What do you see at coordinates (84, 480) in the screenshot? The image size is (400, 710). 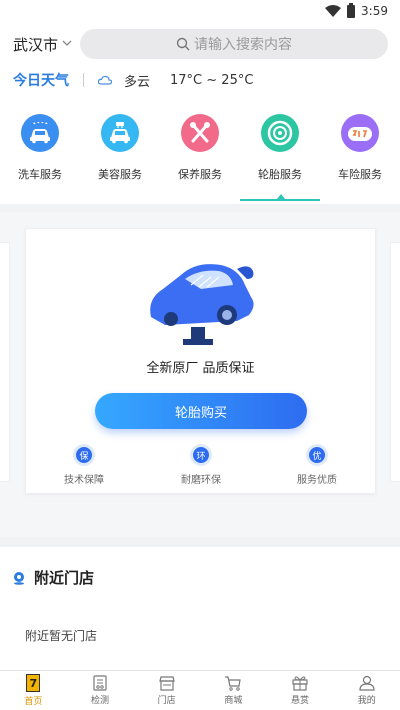 I see `feature-label: 技术保障` at bounding box center [84, 480].